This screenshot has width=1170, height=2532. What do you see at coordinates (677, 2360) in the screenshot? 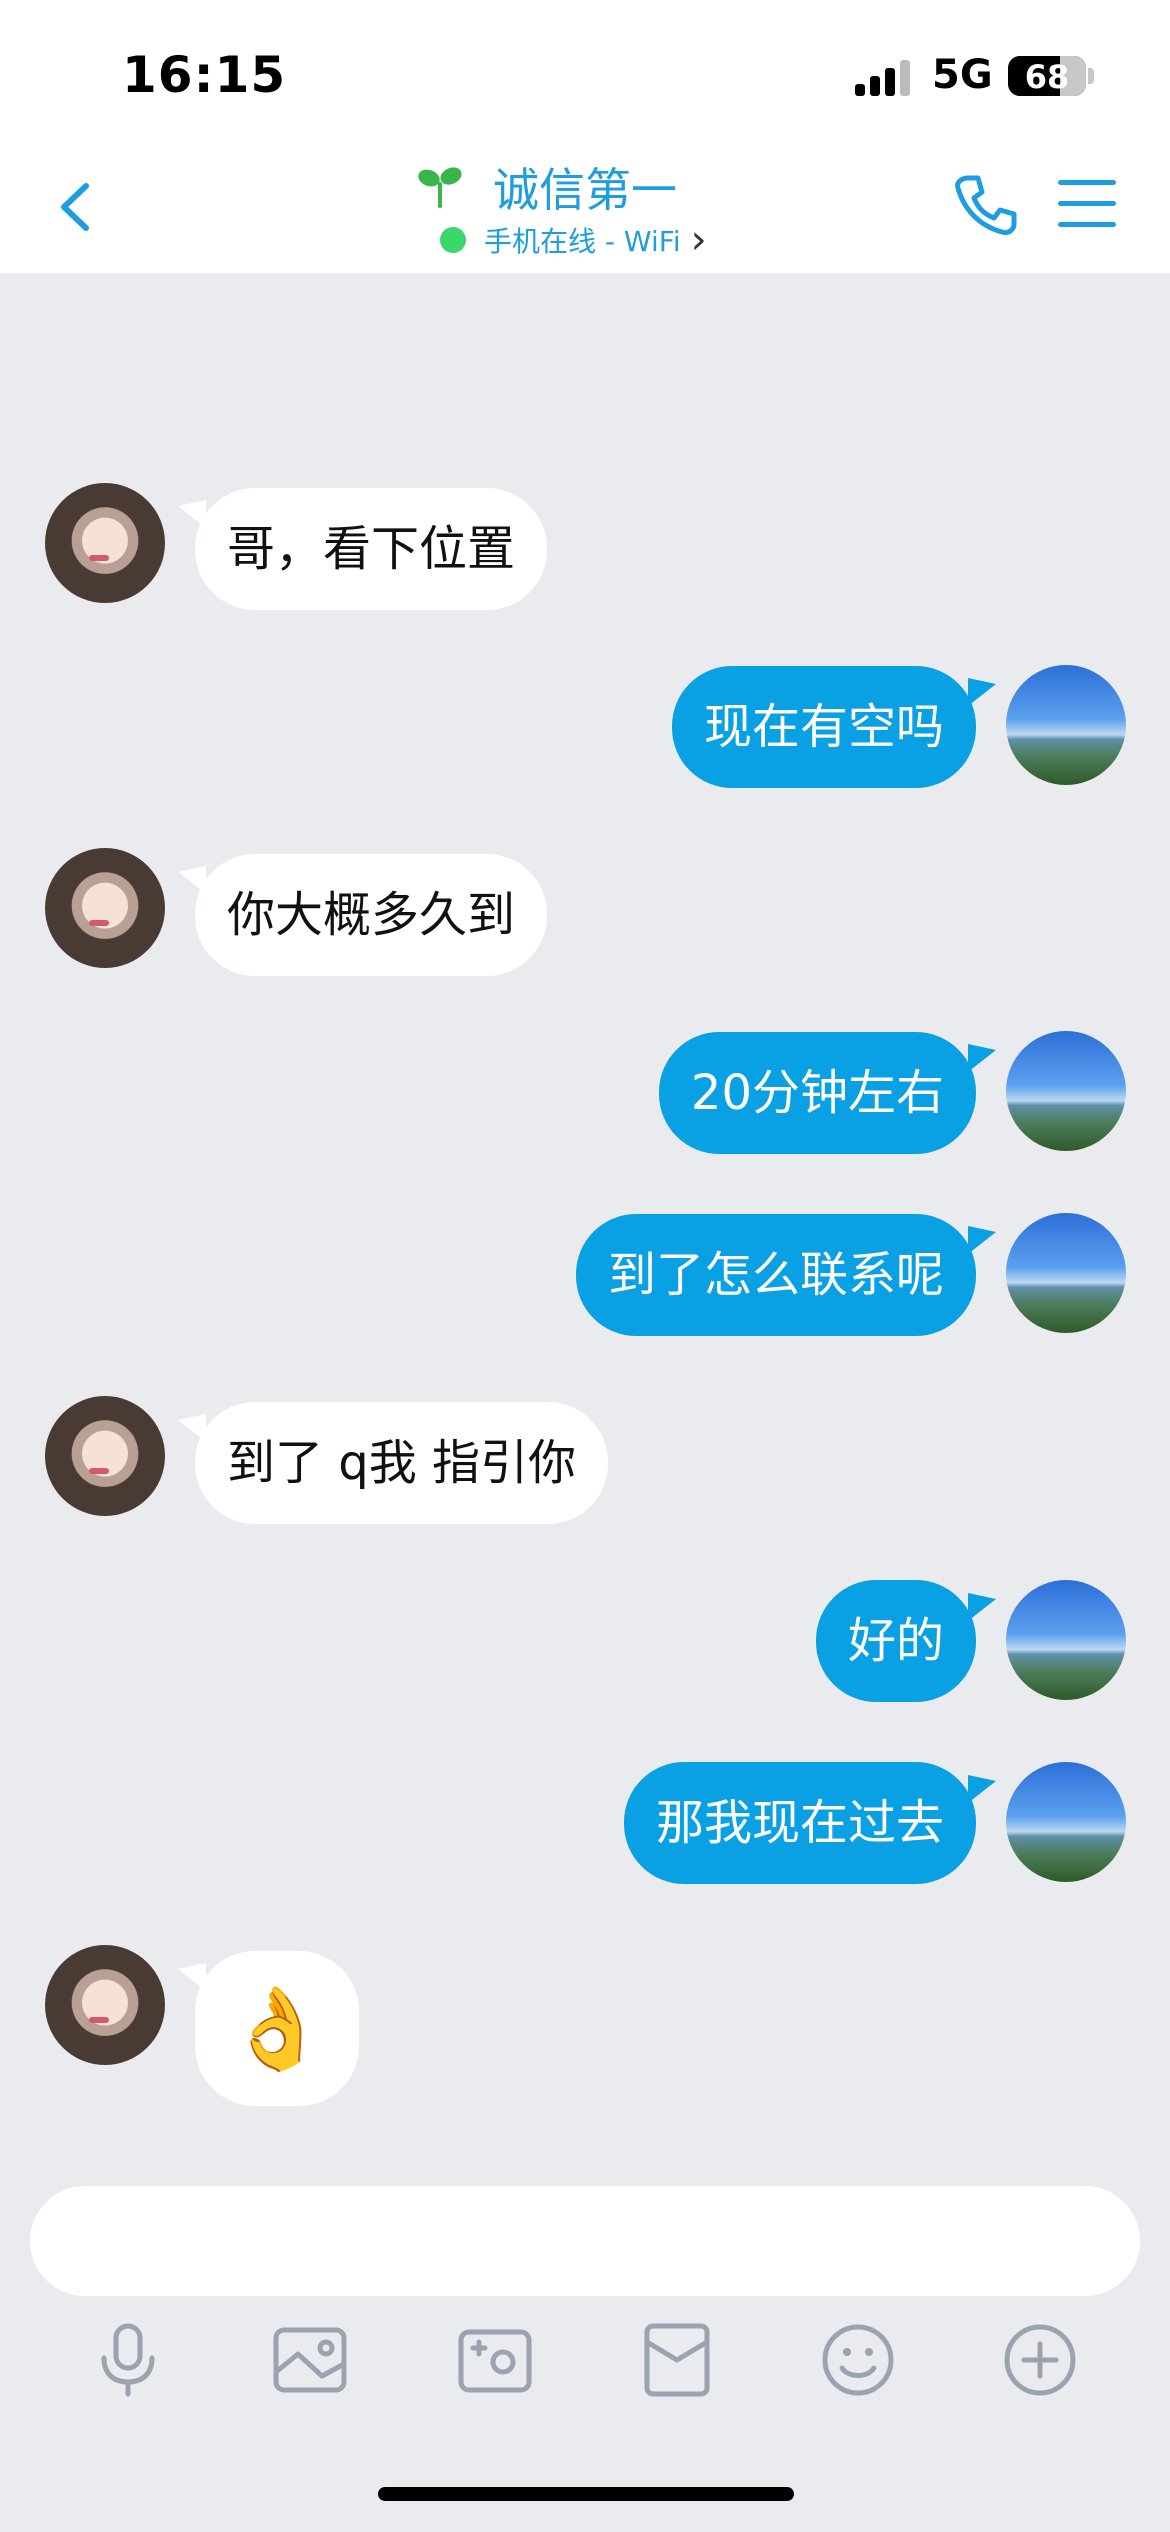
I see `red-packet-icon` at bounding box center [677, 2360].